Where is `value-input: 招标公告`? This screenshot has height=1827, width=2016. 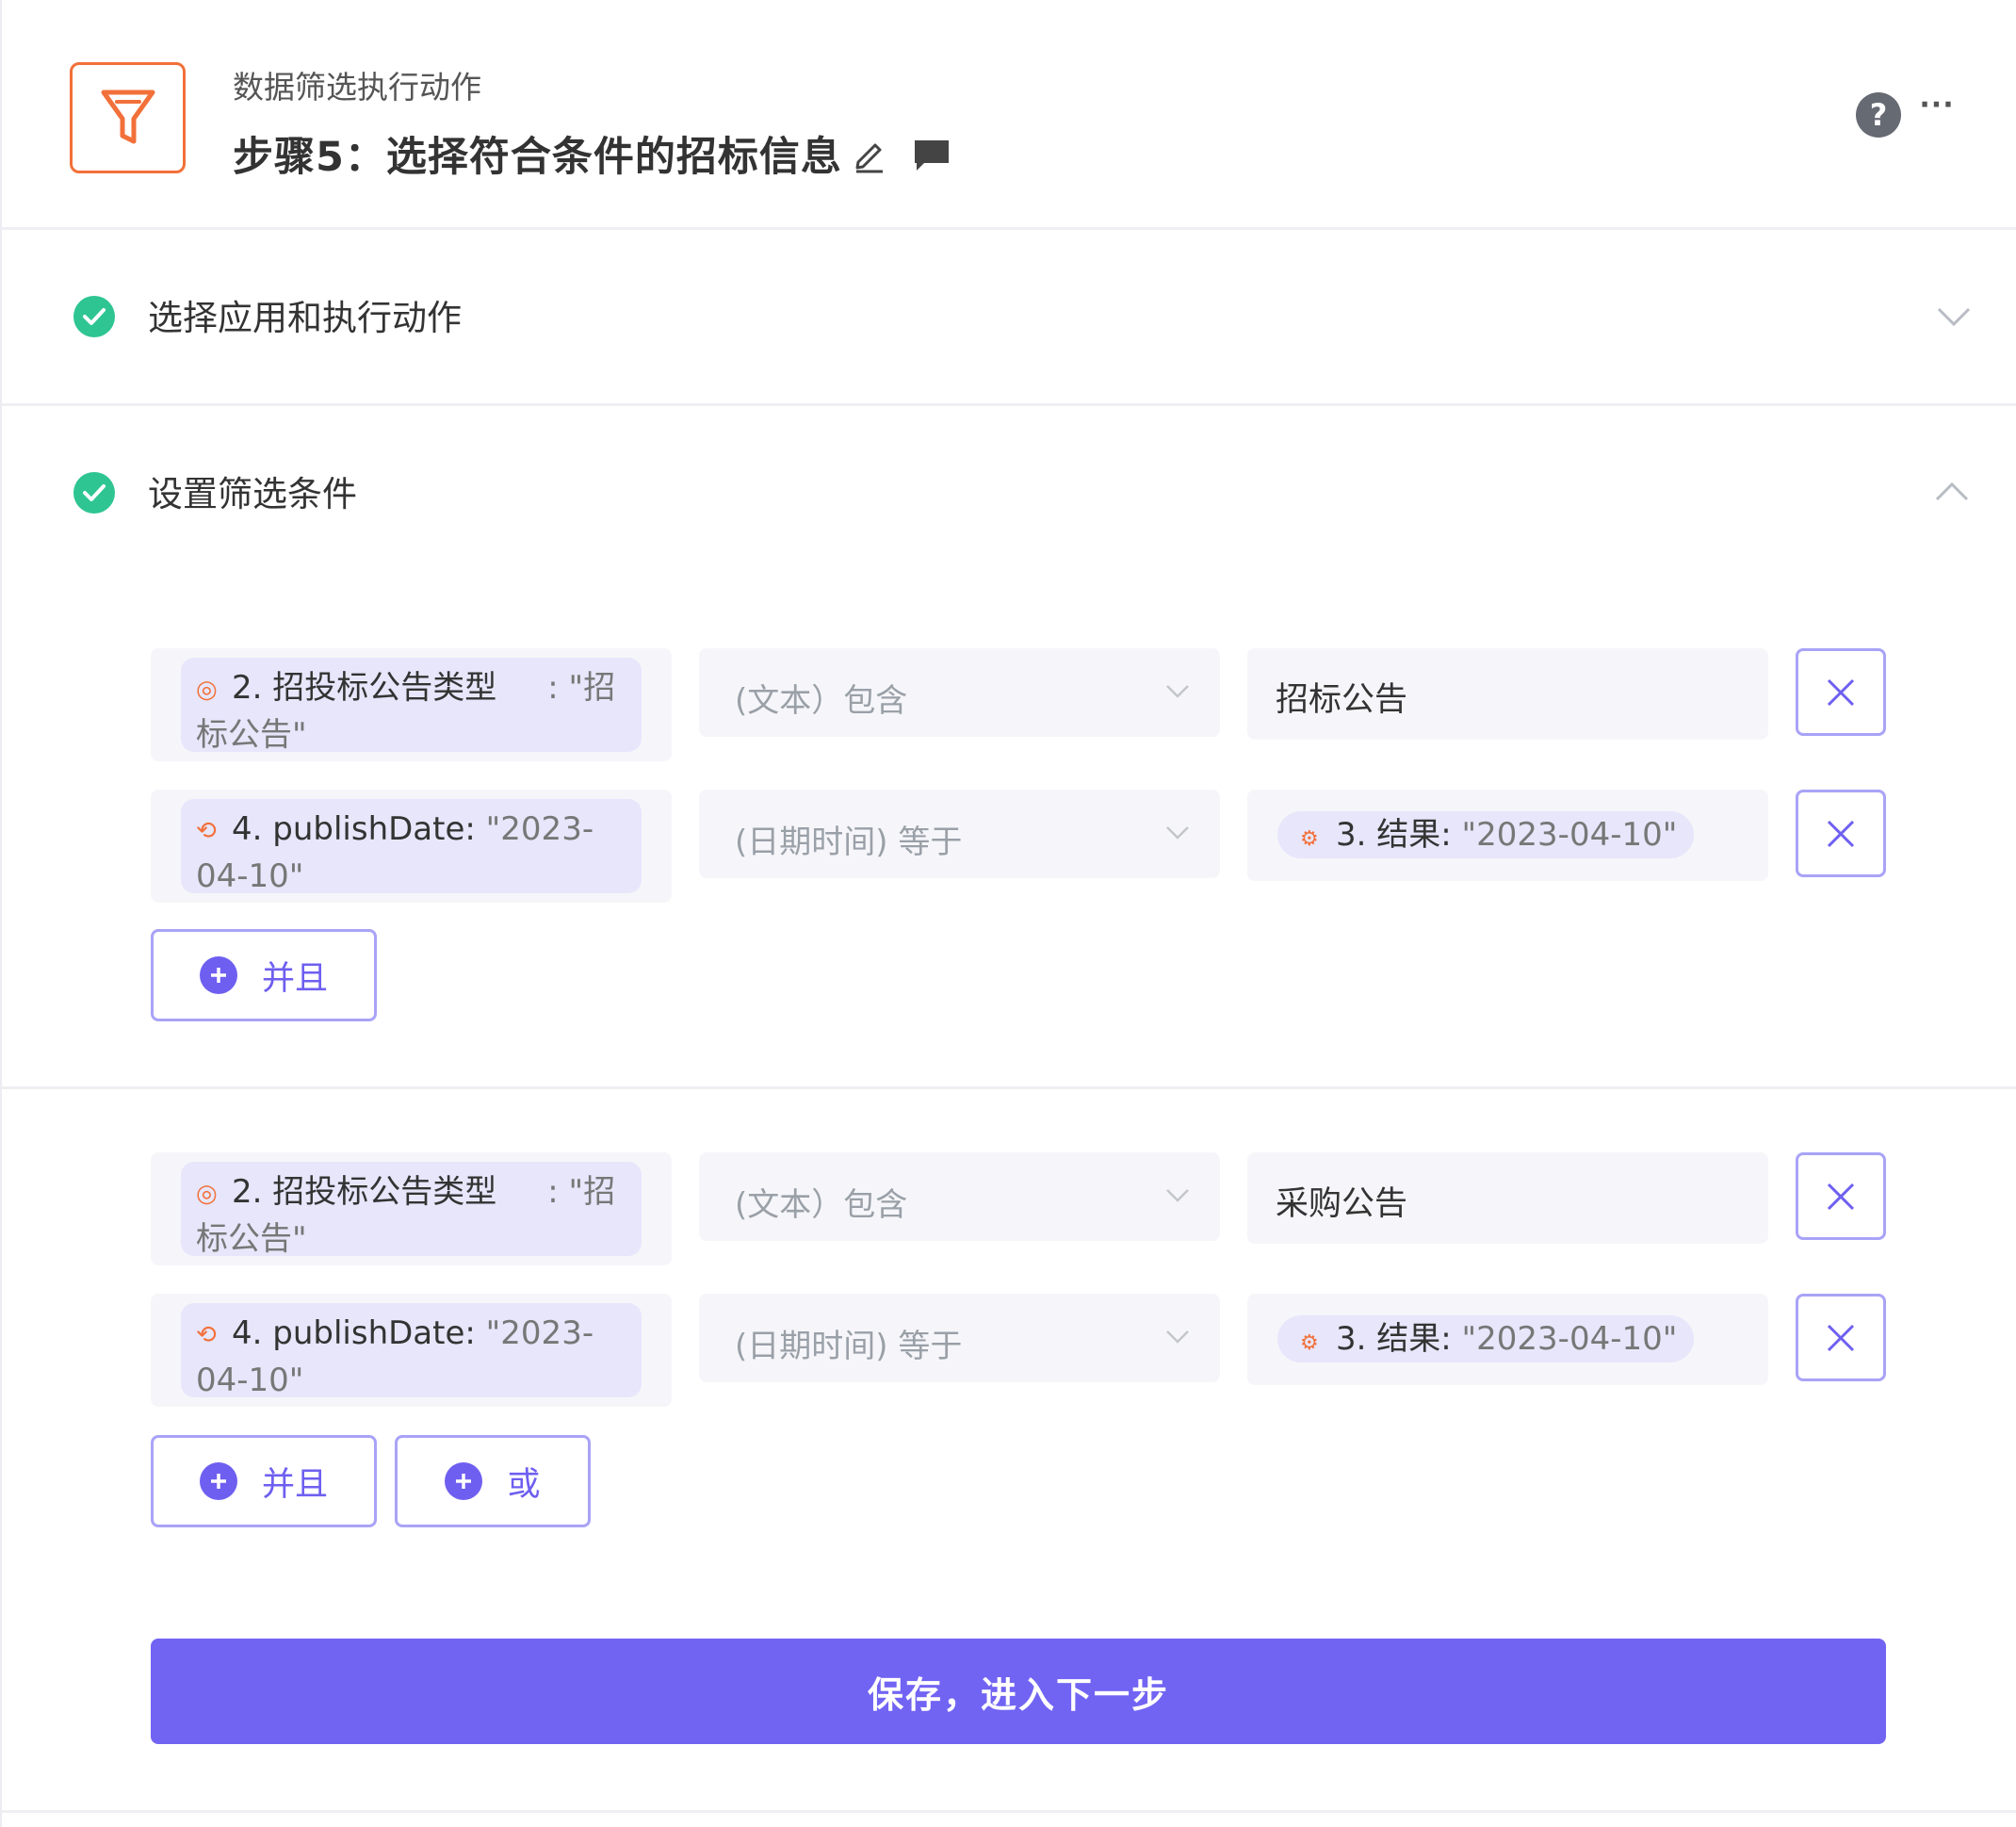
value-input: 招标公告 is located at coordinates (1507, 694).